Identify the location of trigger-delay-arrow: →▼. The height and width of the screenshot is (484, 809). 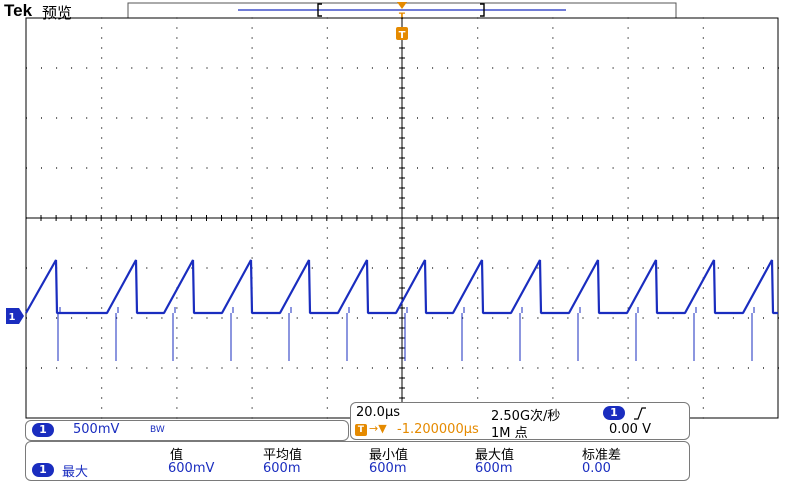
(378, 428).